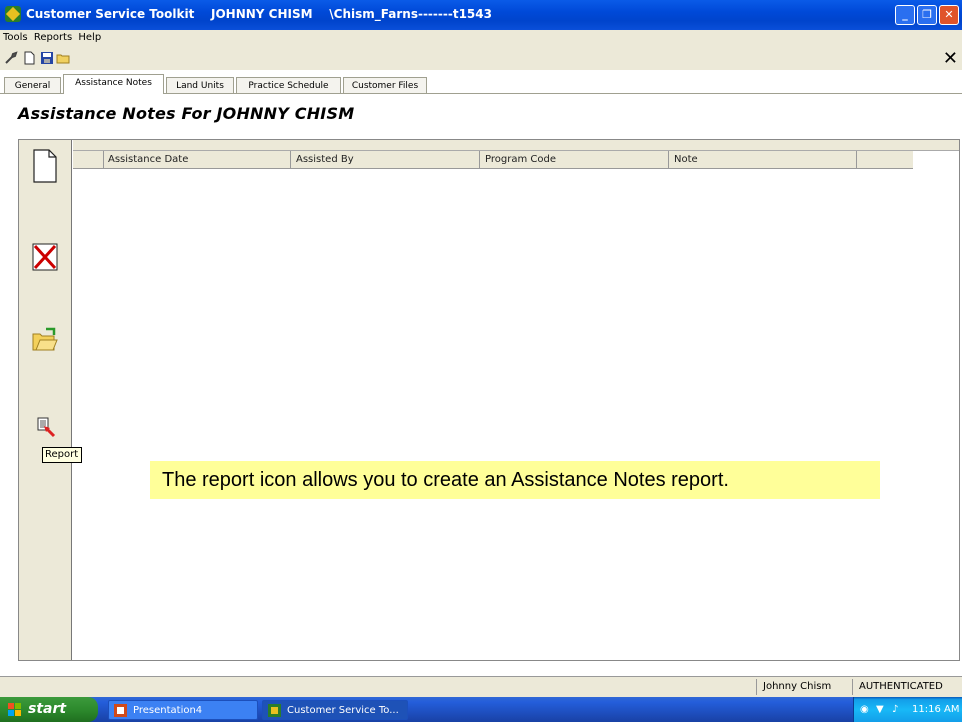 The image size is (962, 722). I want to click on open-note-button, so click(45, 339).